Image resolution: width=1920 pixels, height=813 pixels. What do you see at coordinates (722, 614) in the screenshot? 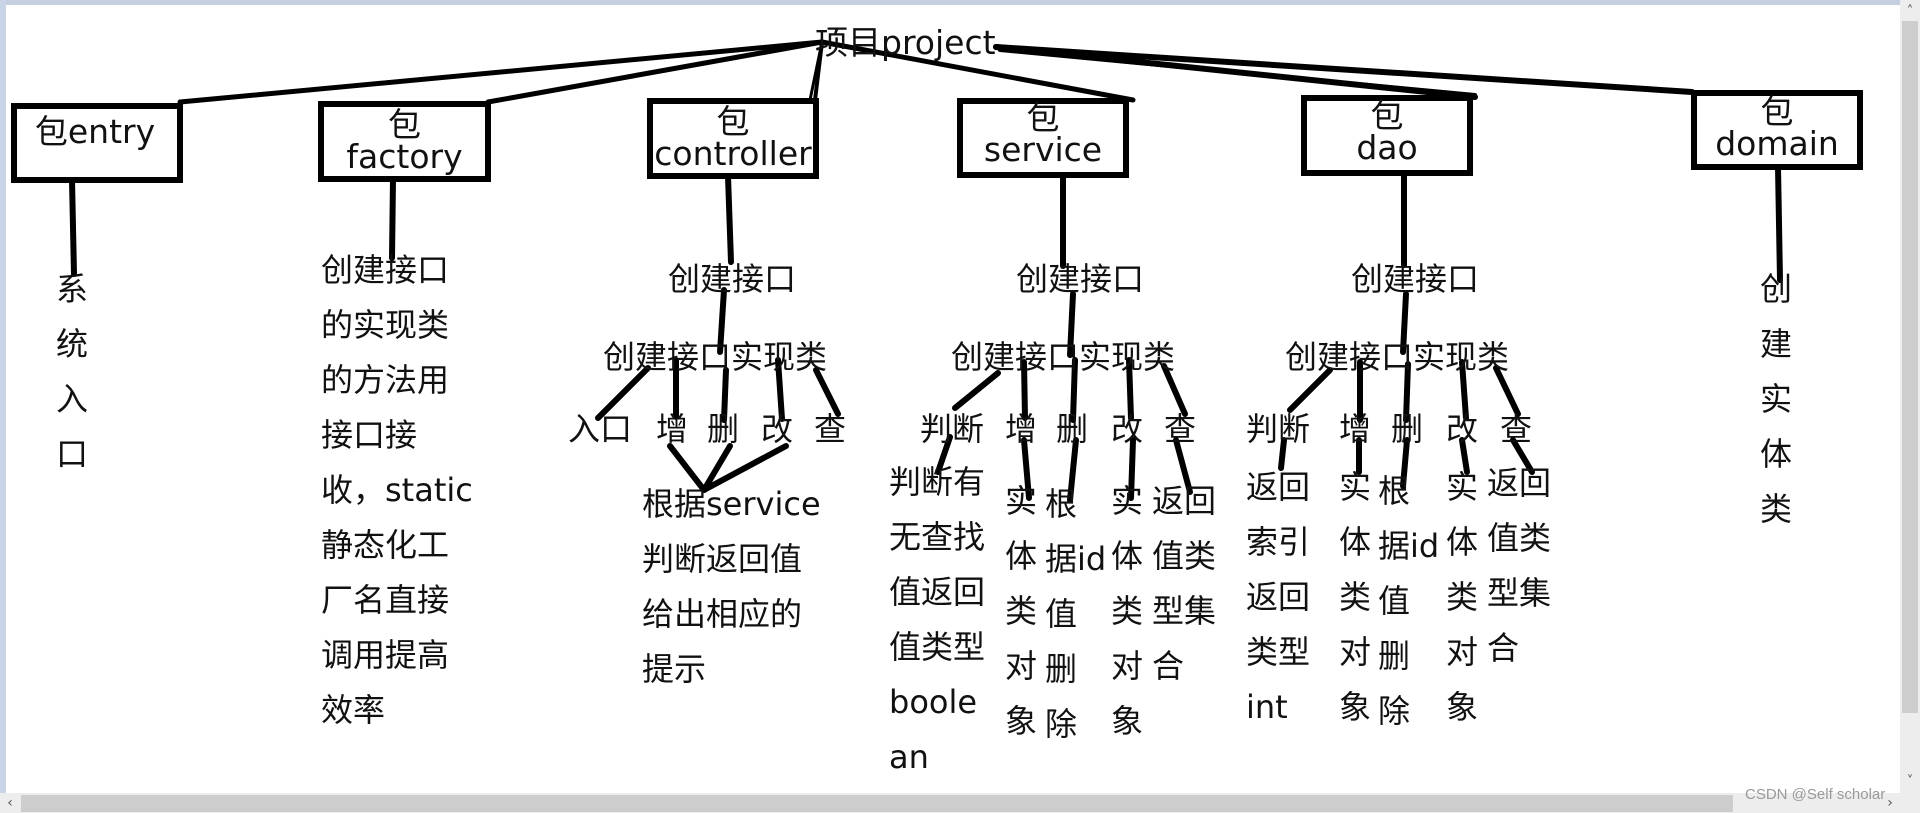
I see `controller-note-line: 给出相应的` at bounding box center [722, 614].